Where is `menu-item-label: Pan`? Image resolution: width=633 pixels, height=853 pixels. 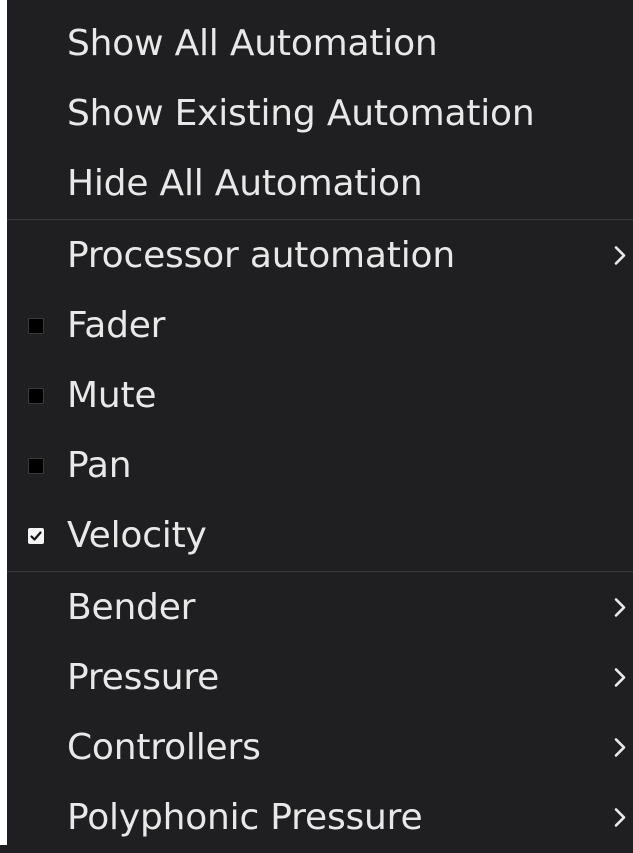
menu-item-label: Pan is located at coordinates (99, 465).